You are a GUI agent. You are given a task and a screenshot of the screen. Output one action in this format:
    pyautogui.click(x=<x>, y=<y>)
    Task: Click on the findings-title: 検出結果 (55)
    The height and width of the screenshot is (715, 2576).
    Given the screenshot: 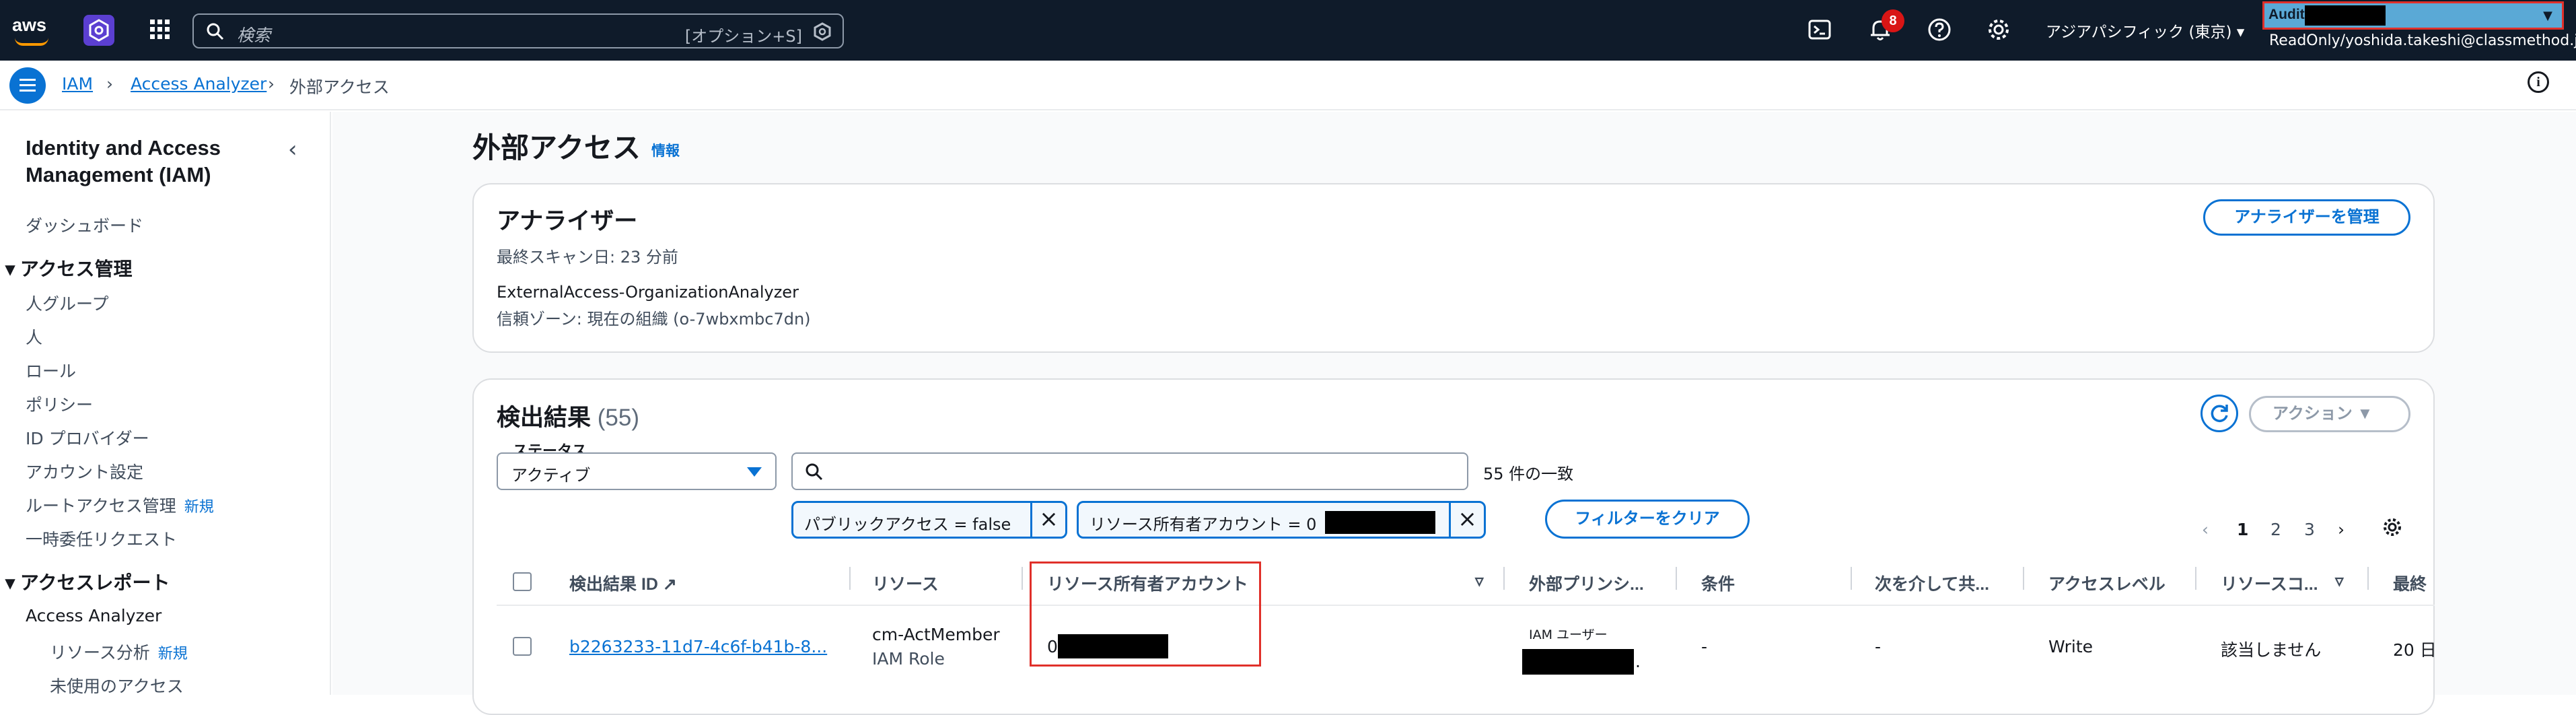 What is the action you would take?
    pyautogui.click(x=568, y=416)
    